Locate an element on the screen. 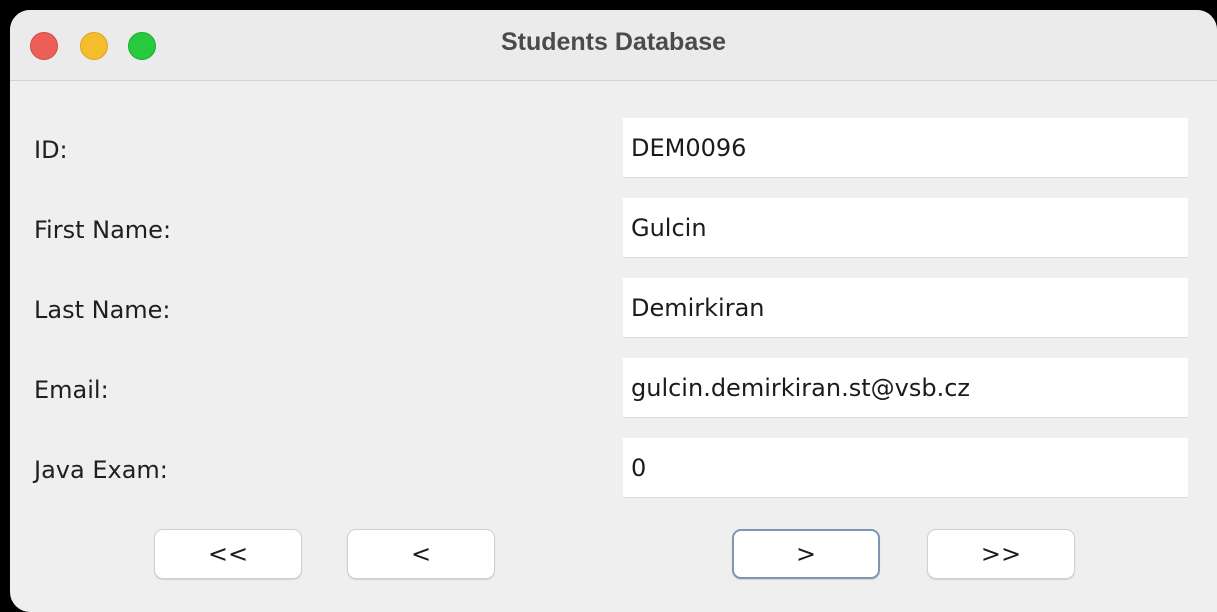  first-name-label: First Name: is located at coordinates (103, 230).